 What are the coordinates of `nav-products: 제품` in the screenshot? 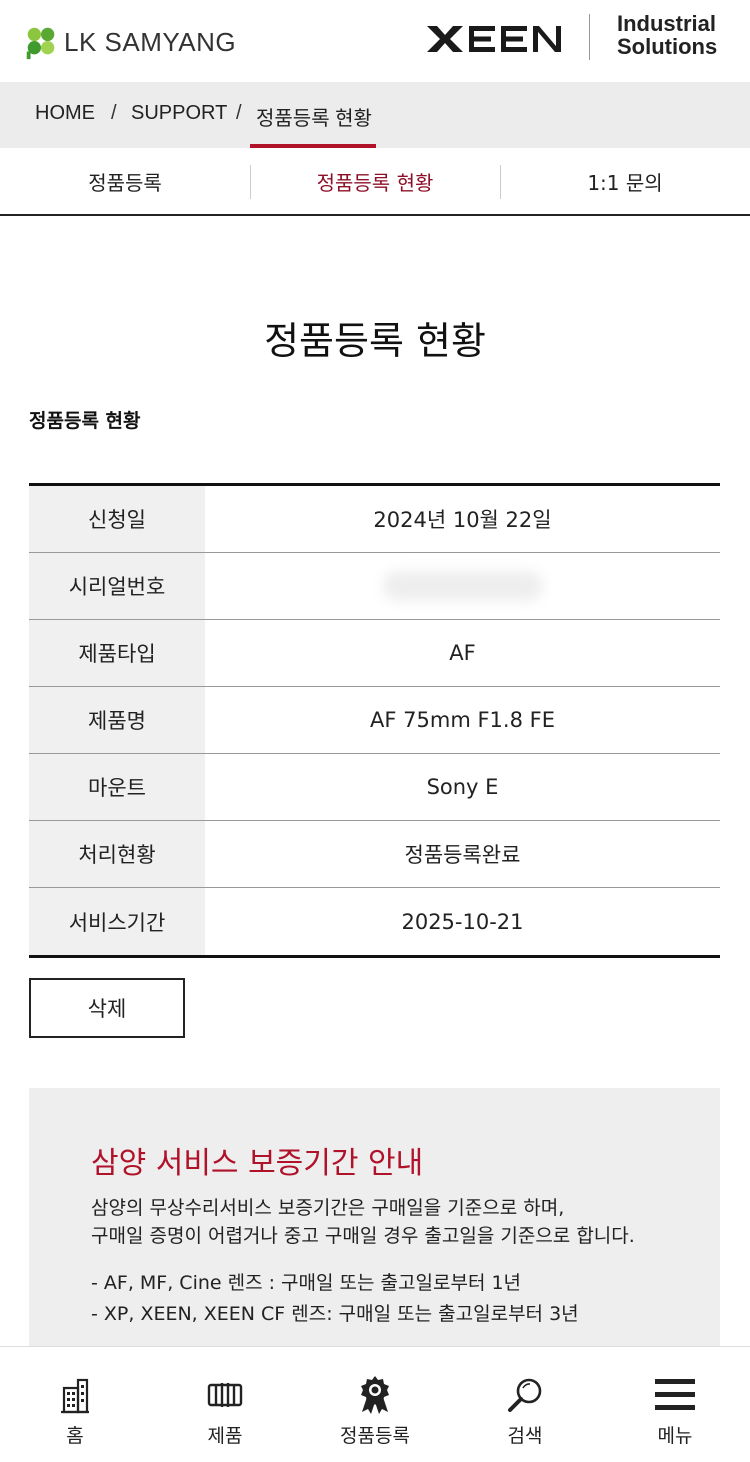 It's located at (225, 1404).